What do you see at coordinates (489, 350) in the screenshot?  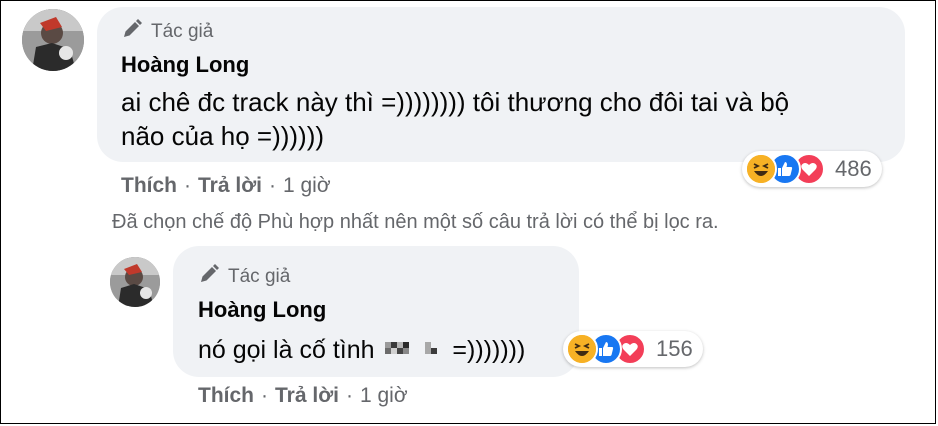 I see `reply-text-end: =)))))))` at bounding box center [489, 350].